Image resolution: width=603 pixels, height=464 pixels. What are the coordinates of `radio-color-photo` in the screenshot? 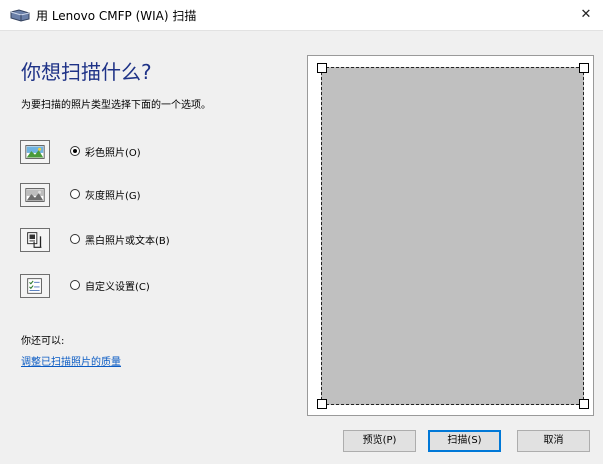 It's located at (75, 151).